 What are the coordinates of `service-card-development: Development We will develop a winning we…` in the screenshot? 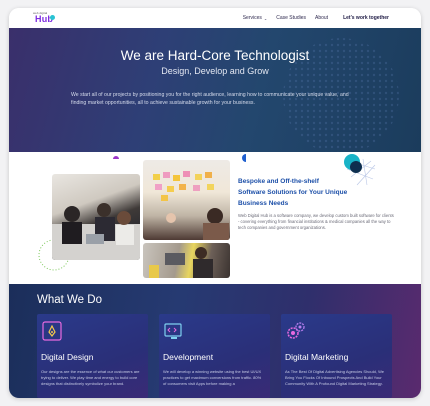 It's located at (214, 356).